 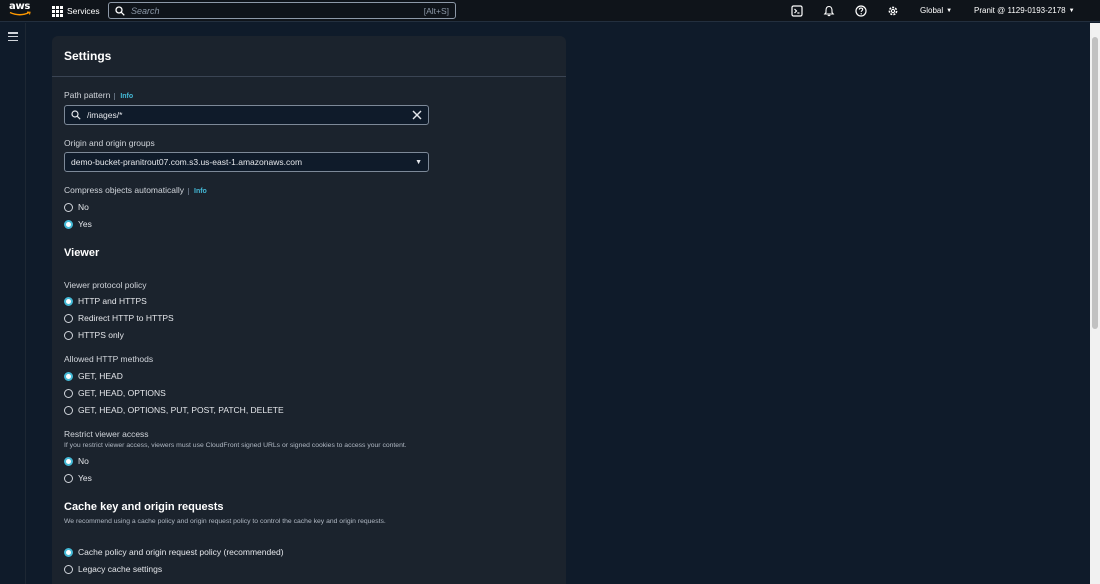 I want to click on aws-logo-text: aws, so click(x=20, y=6).